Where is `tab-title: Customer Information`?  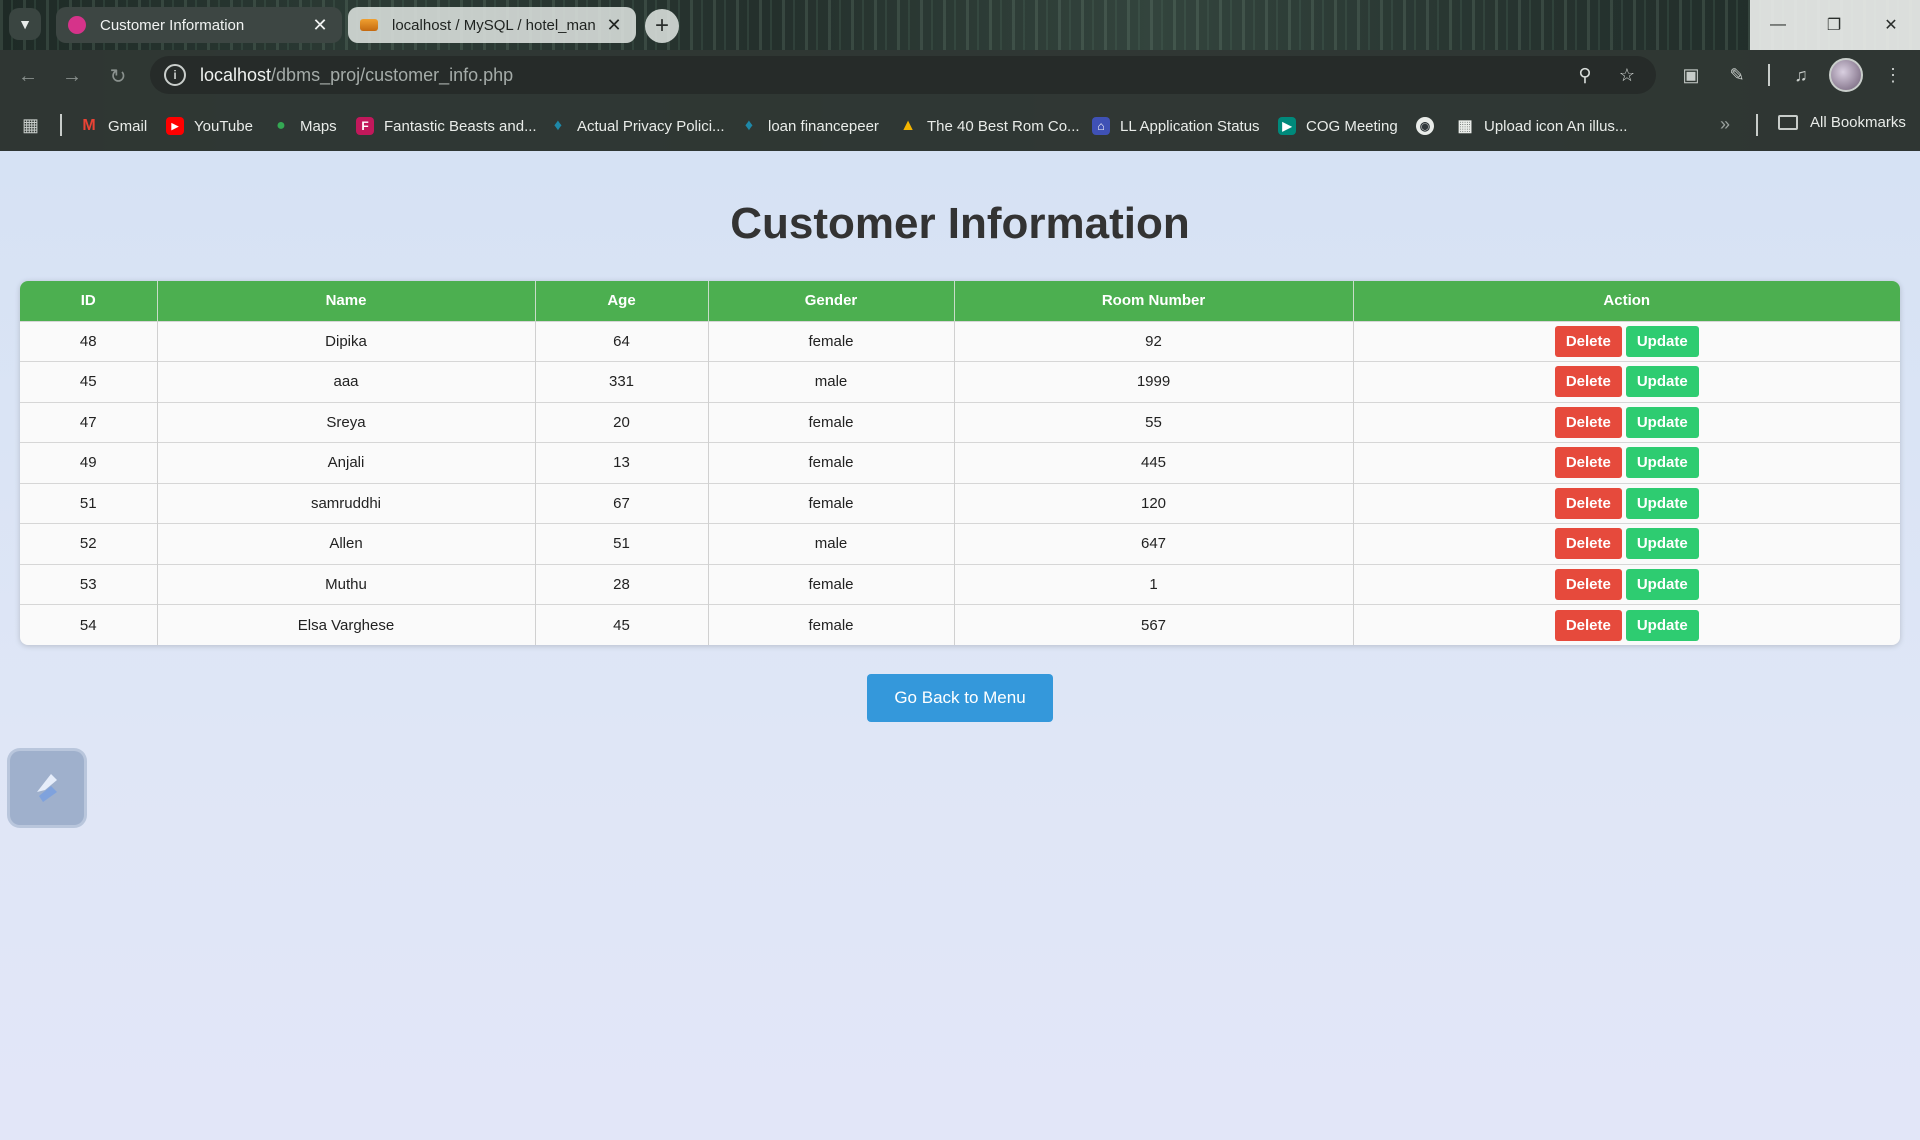
tab-title: Customer Information is located at coordinates (172, 25).